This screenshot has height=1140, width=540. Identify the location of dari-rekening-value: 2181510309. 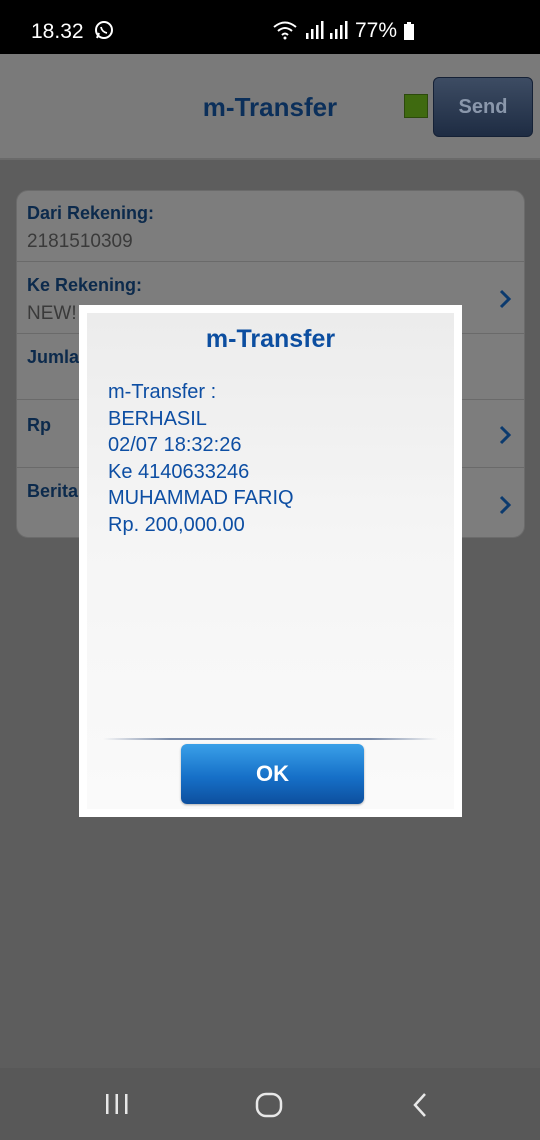
(80, 241).